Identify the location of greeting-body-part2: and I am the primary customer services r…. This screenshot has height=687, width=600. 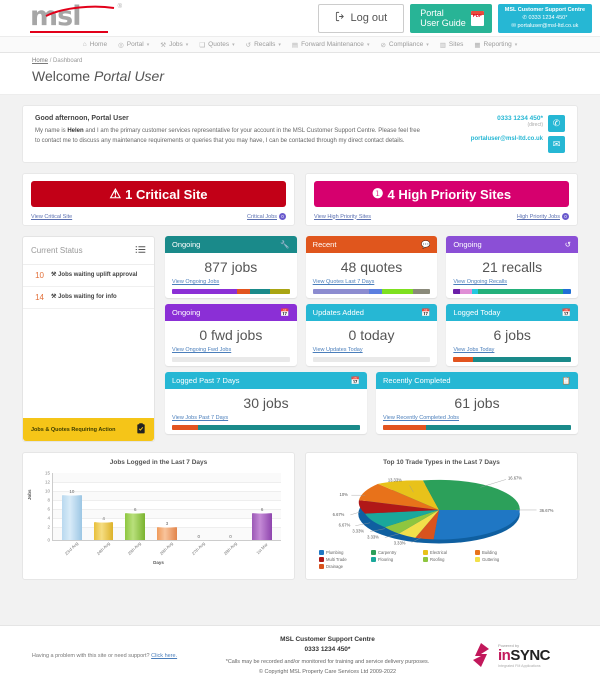
(227, 136).